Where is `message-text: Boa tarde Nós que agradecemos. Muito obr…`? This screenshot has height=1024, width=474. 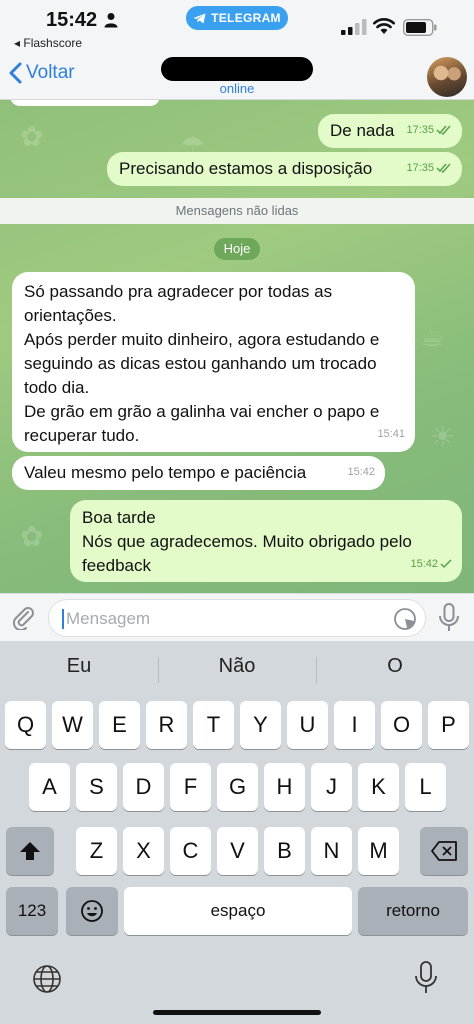 message-text: Boa tarde Nós que agradecemos. Muito obr… is located at coordinates (247, 541).